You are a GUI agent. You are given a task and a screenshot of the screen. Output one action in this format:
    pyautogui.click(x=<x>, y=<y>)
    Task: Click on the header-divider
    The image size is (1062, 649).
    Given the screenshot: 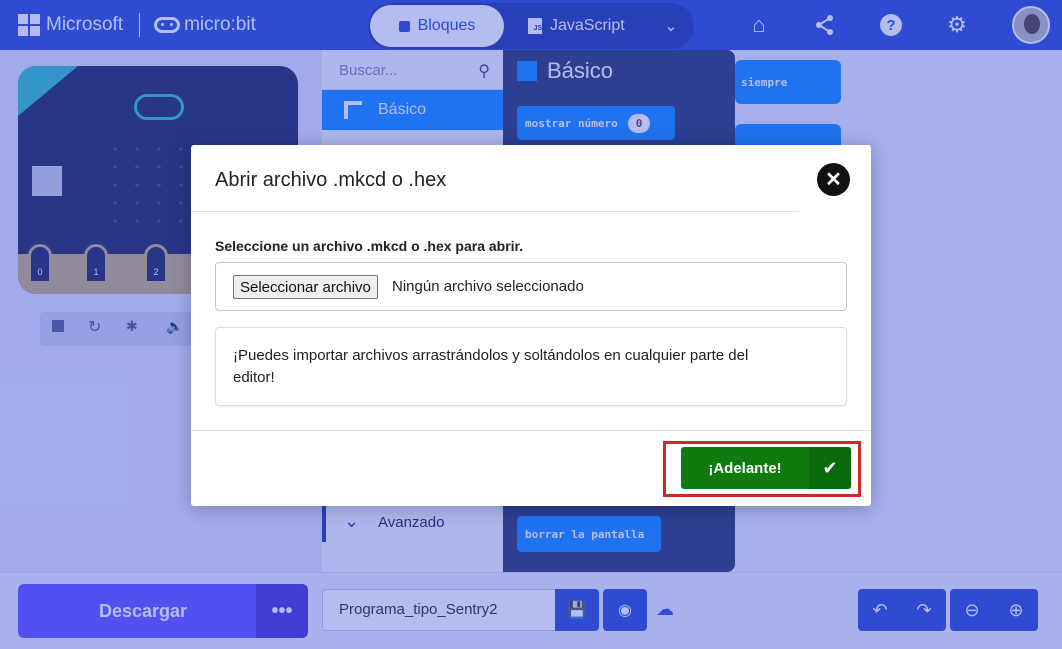 What is the action you would take?
    pyautogui.click(x=495, y=211)
    